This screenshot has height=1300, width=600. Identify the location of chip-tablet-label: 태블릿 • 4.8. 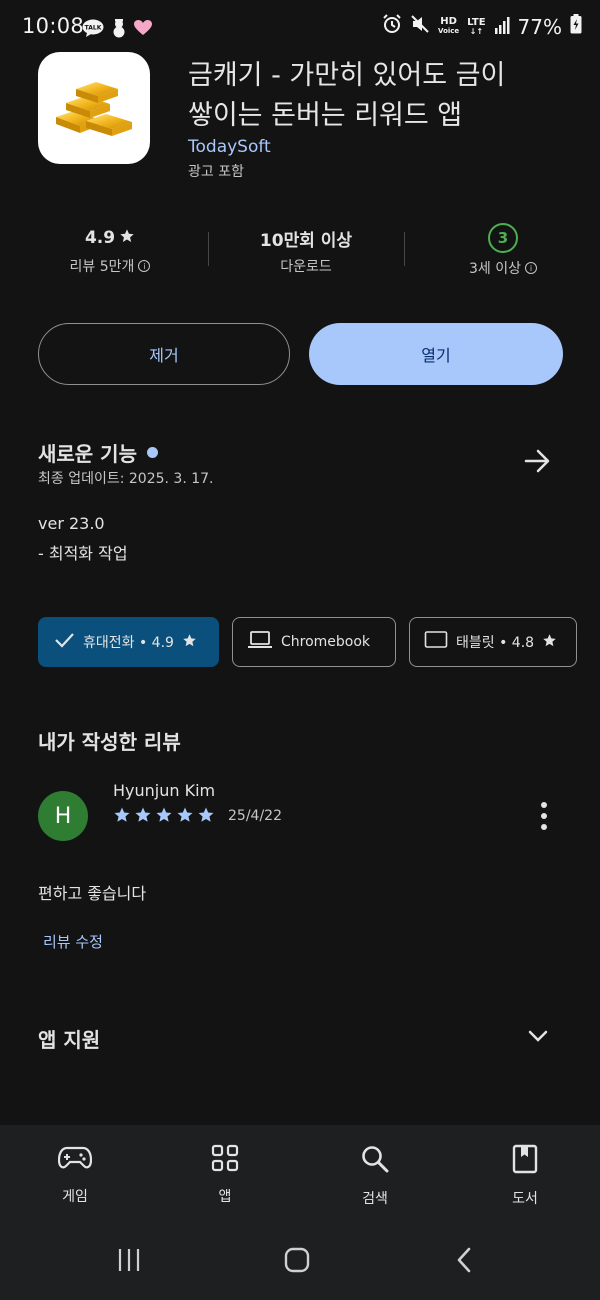
(495, 643).